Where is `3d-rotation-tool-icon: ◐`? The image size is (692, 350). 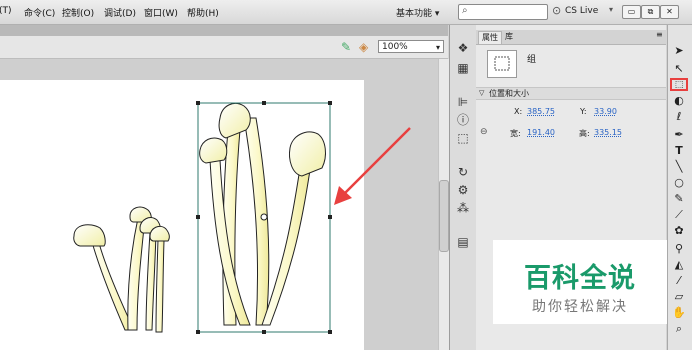
3d-rotation-tool-icon: ◐ is located at coordinates (679, 101).